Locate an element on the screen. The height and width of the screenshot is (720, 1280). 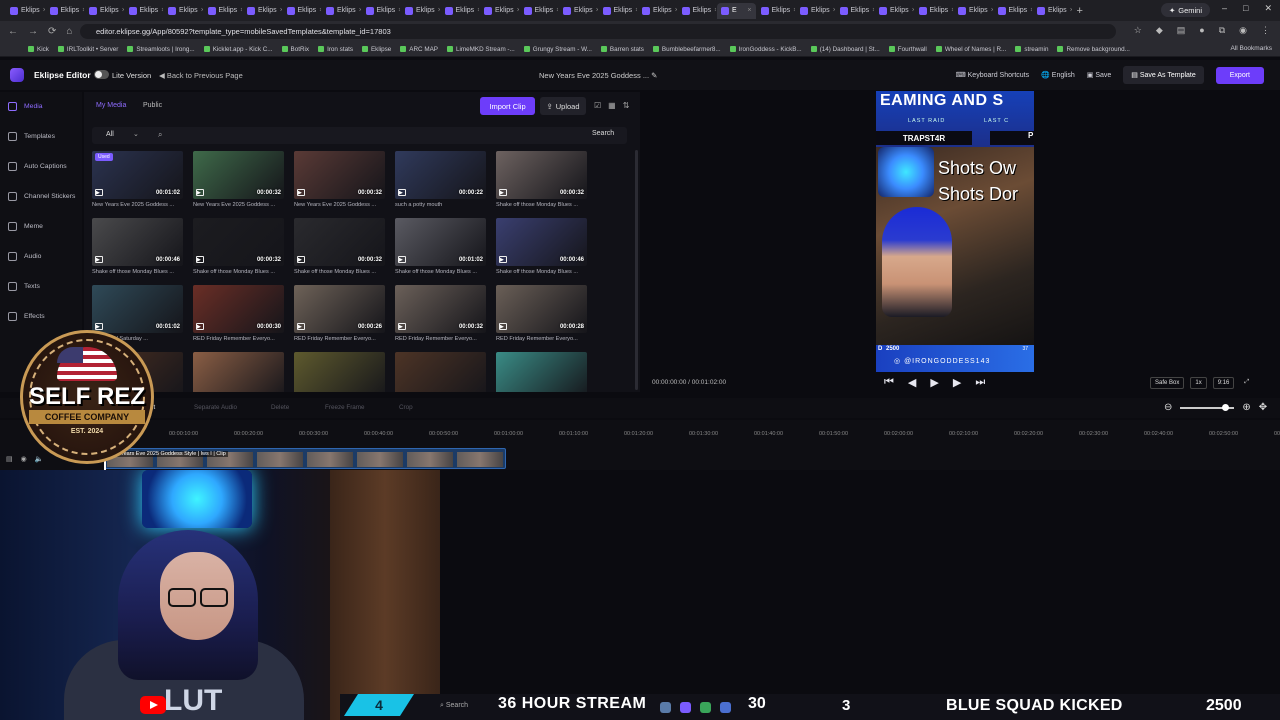
select-icon: ☑ is located at coordinates (597, 105).